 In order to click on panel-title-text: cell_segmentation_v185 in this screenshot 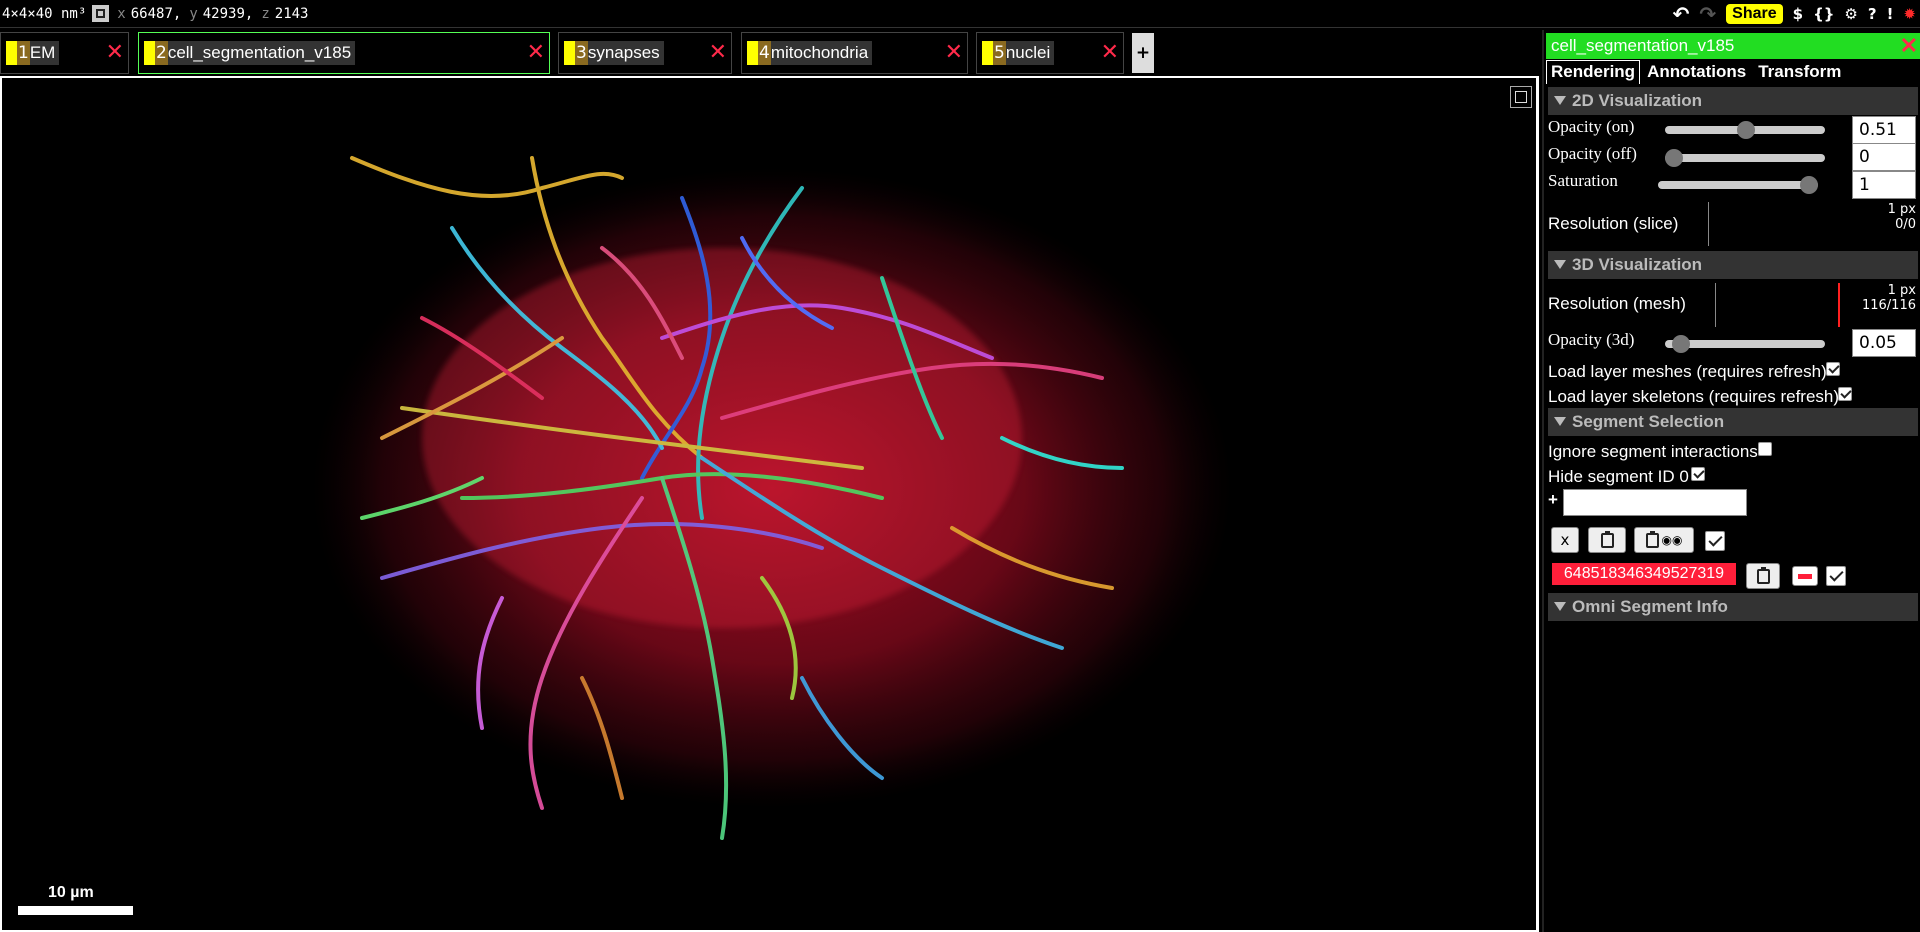, I will do `click(1642, 45)`.